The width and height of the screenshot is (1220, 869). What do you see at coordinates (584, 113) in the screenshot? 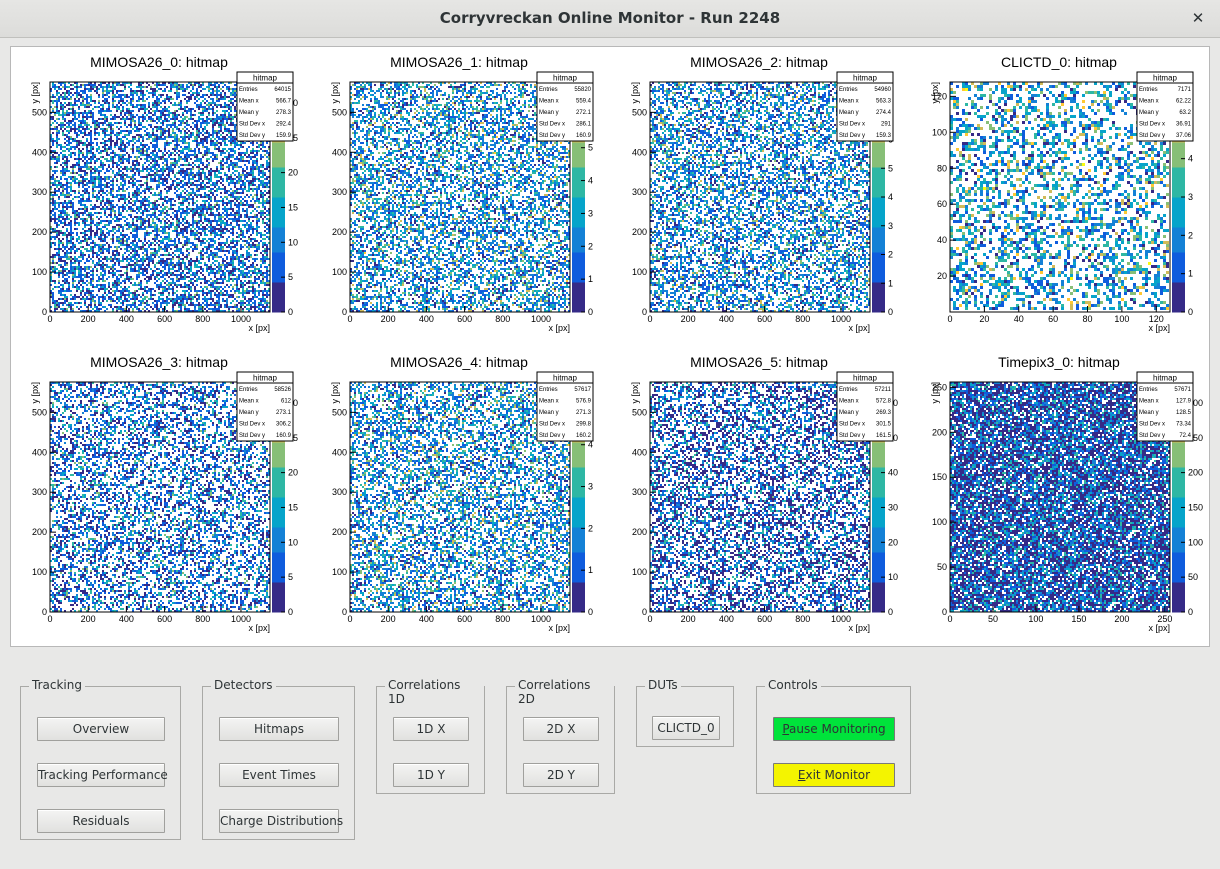
I see `stats-value: 272.1` at bounding box center [584, 113].